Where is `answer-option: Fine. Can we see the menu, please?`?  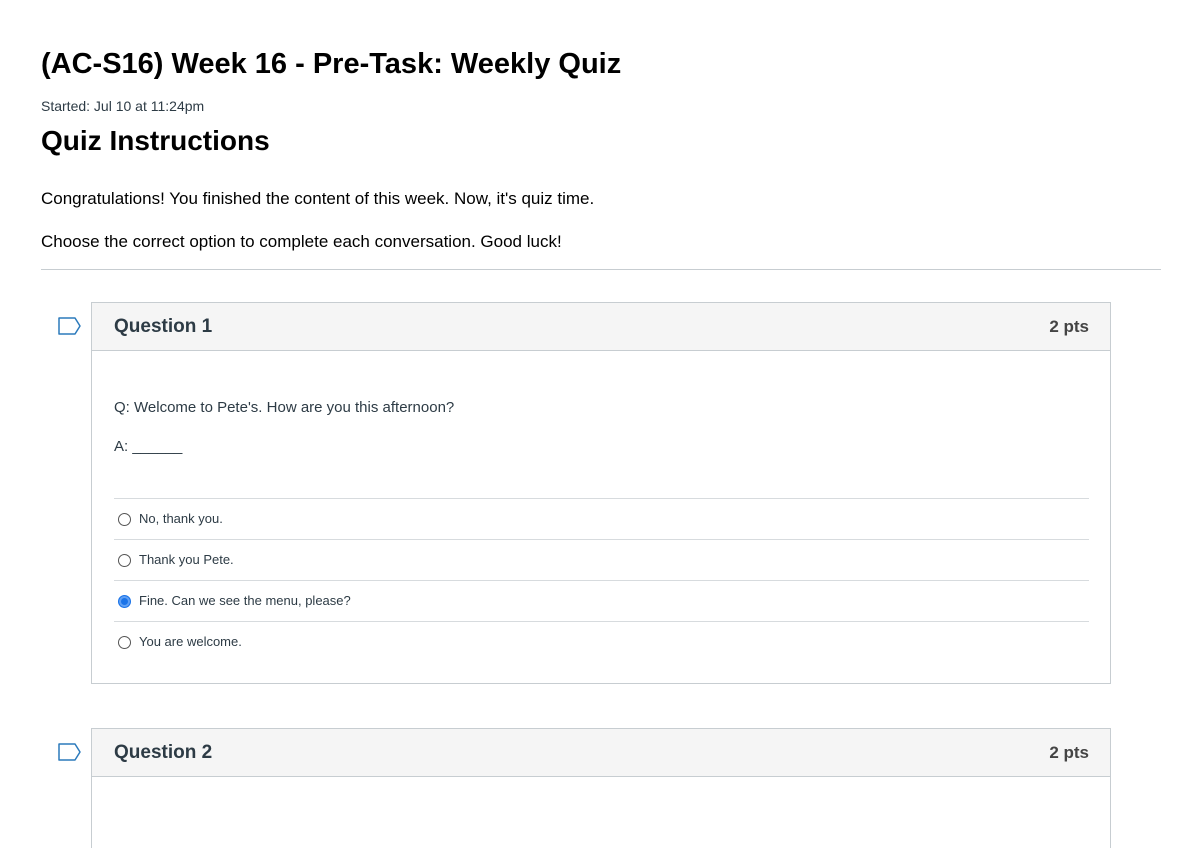
answer-option: Fine. Can we see the menu, please? is located at coordinates (601, 600).